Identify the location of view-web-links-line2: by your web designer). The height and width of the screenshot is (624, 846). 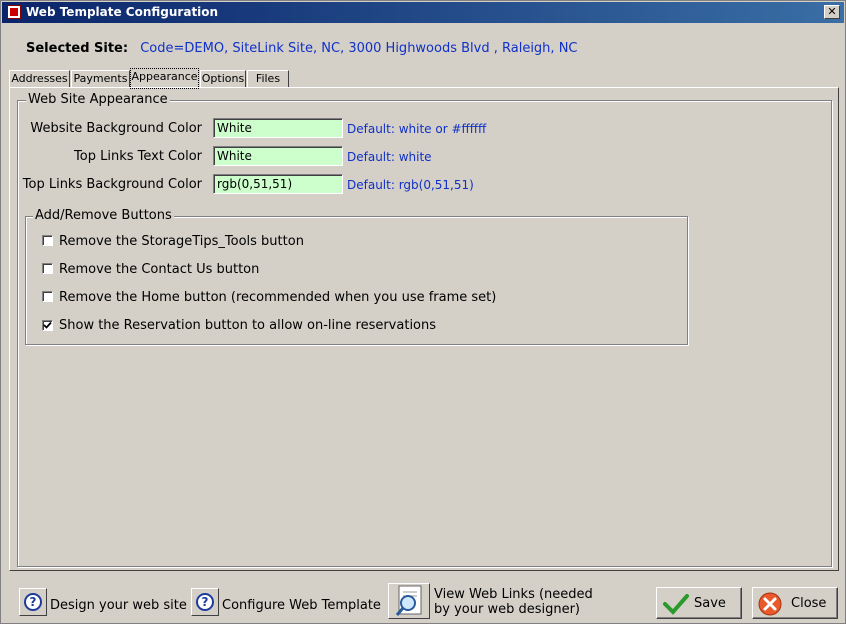
(507, 609).